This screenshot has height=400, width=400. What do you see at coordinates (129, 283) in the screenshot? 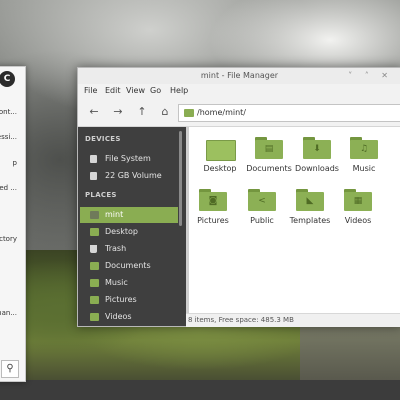
I see `sidebar-item-music: Music` at bounding box center [129, 283].